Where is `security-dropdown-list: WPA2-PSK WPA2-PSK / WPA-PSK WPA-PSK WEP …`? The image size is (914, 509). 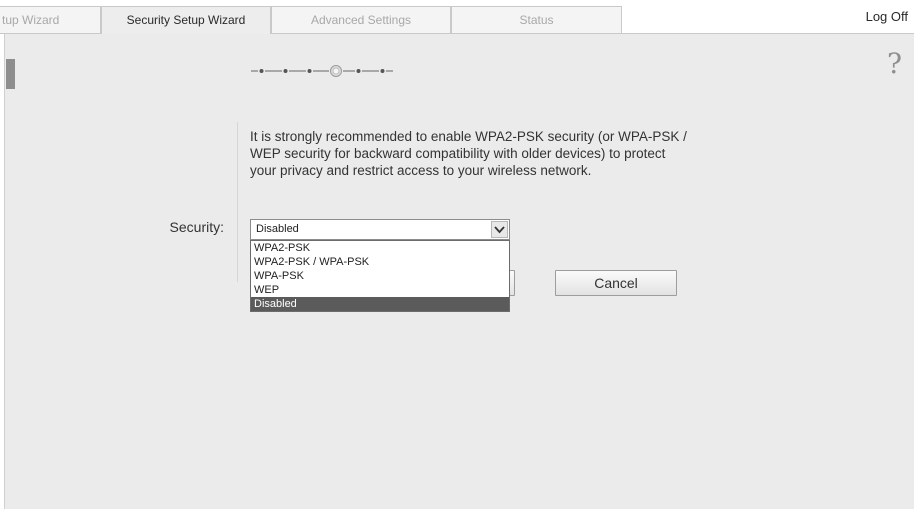
security-dropdown-list: WPA2-PSK WPA2-PSK / WPA-PSK WPA-PSK WEP … is located at coordinates (380, 276).